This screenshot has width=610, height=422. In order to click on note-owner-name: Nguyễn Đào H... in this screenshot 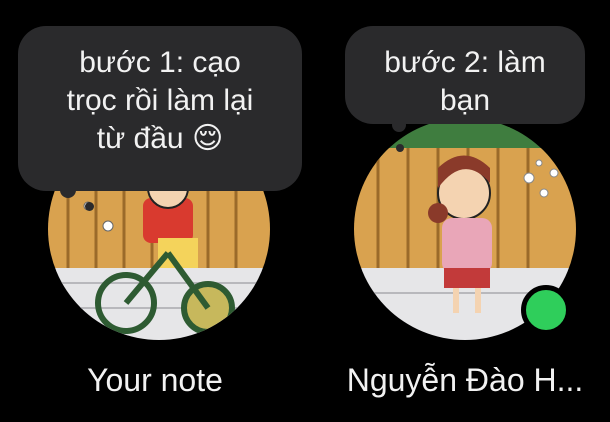, I will do `click(465, 380)`.